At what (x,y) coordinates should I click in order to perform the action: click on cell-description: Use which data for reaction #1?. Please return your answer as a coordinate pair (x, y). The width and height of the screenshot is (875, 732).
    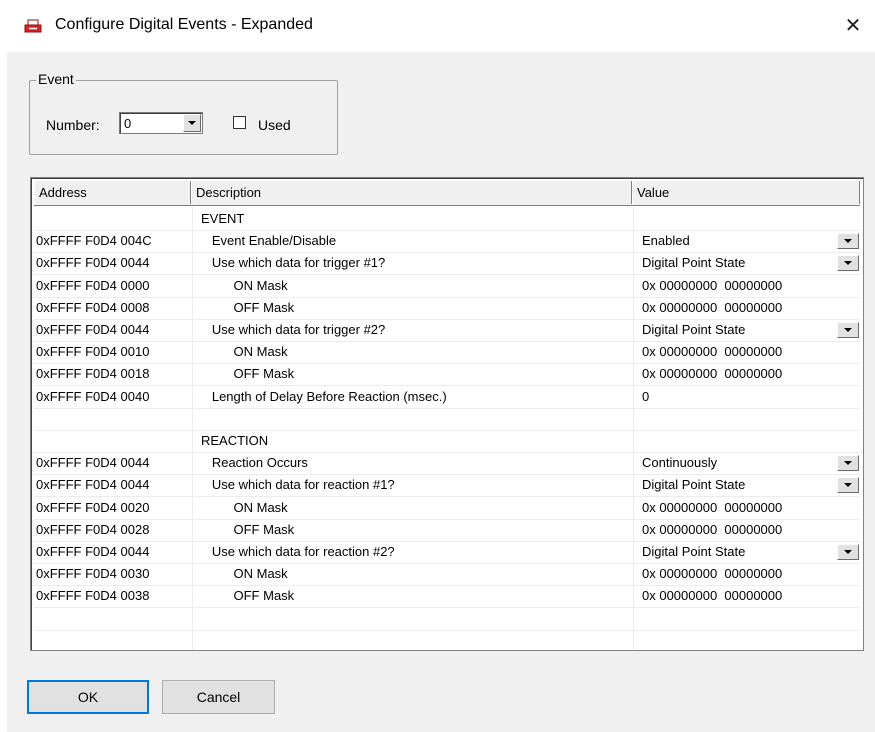
    Looking at the image, I should click on (298, 485).